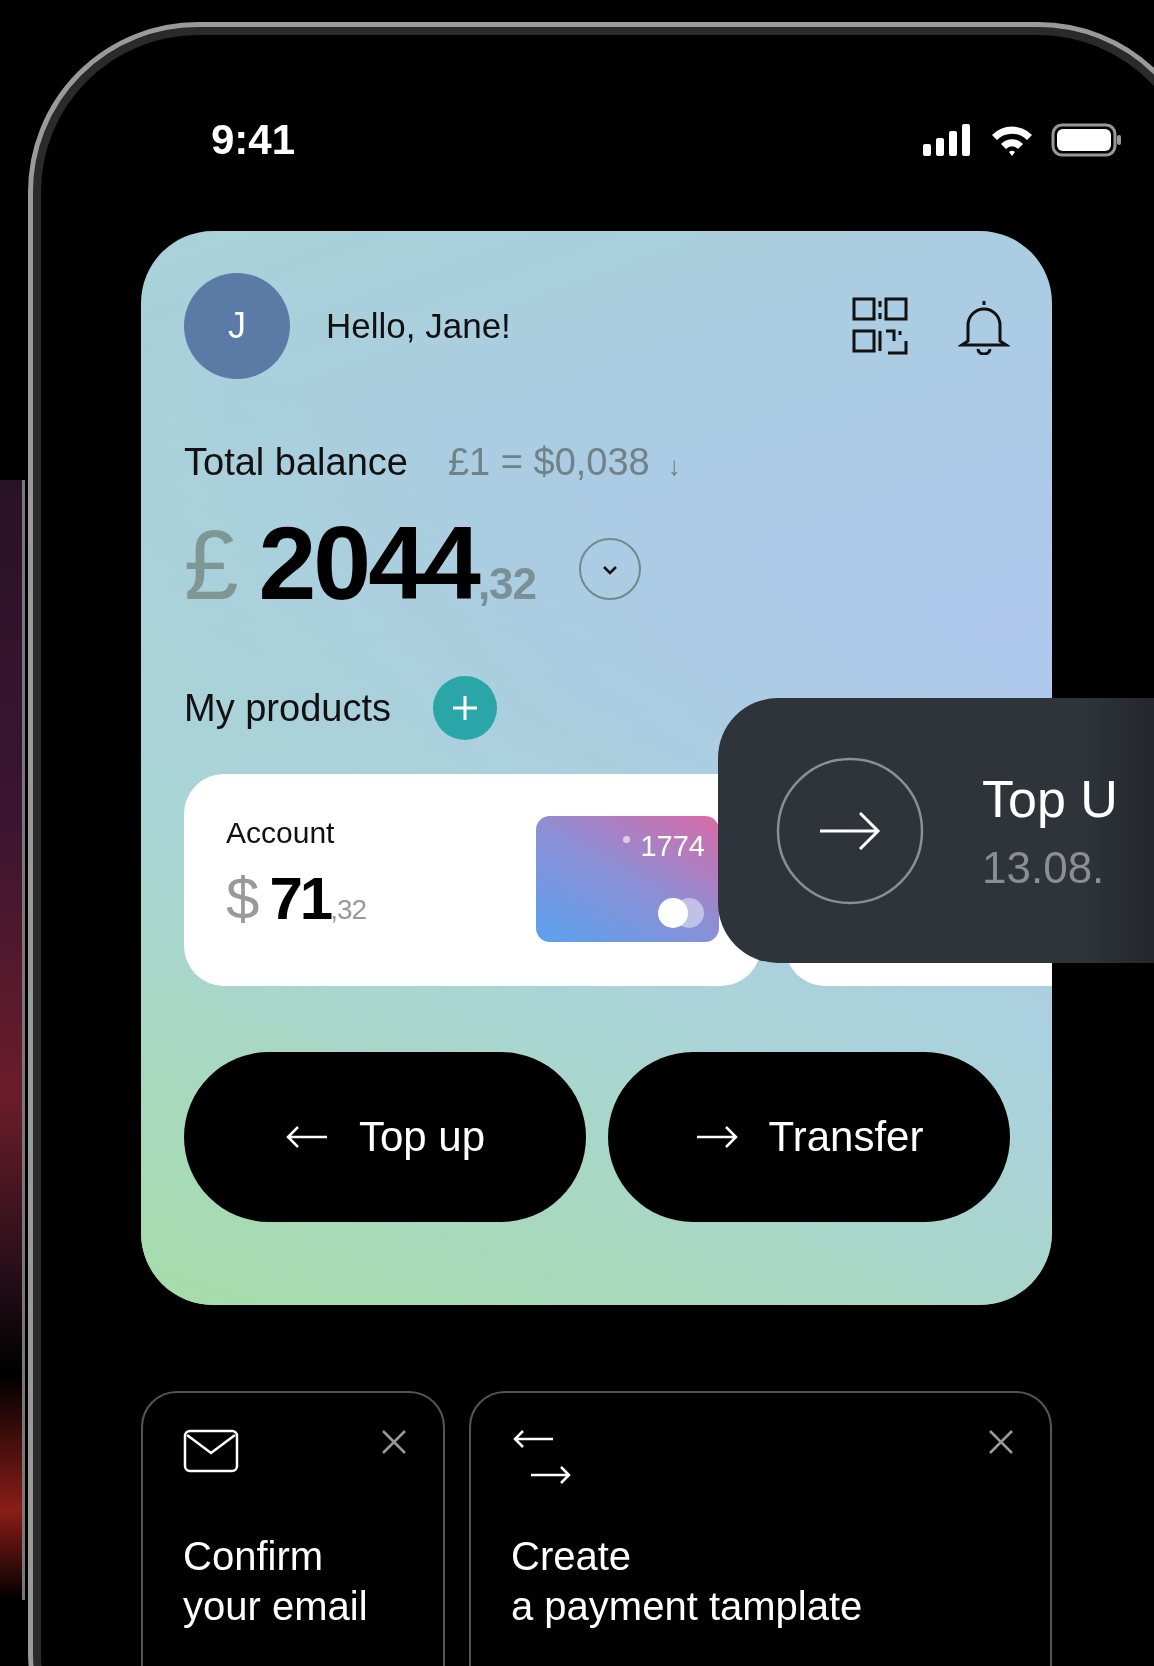  Describe the element at coordinates (687, 1581) in the screenshot. I see `suggestion-text: Create a payment tamplate` at that location.